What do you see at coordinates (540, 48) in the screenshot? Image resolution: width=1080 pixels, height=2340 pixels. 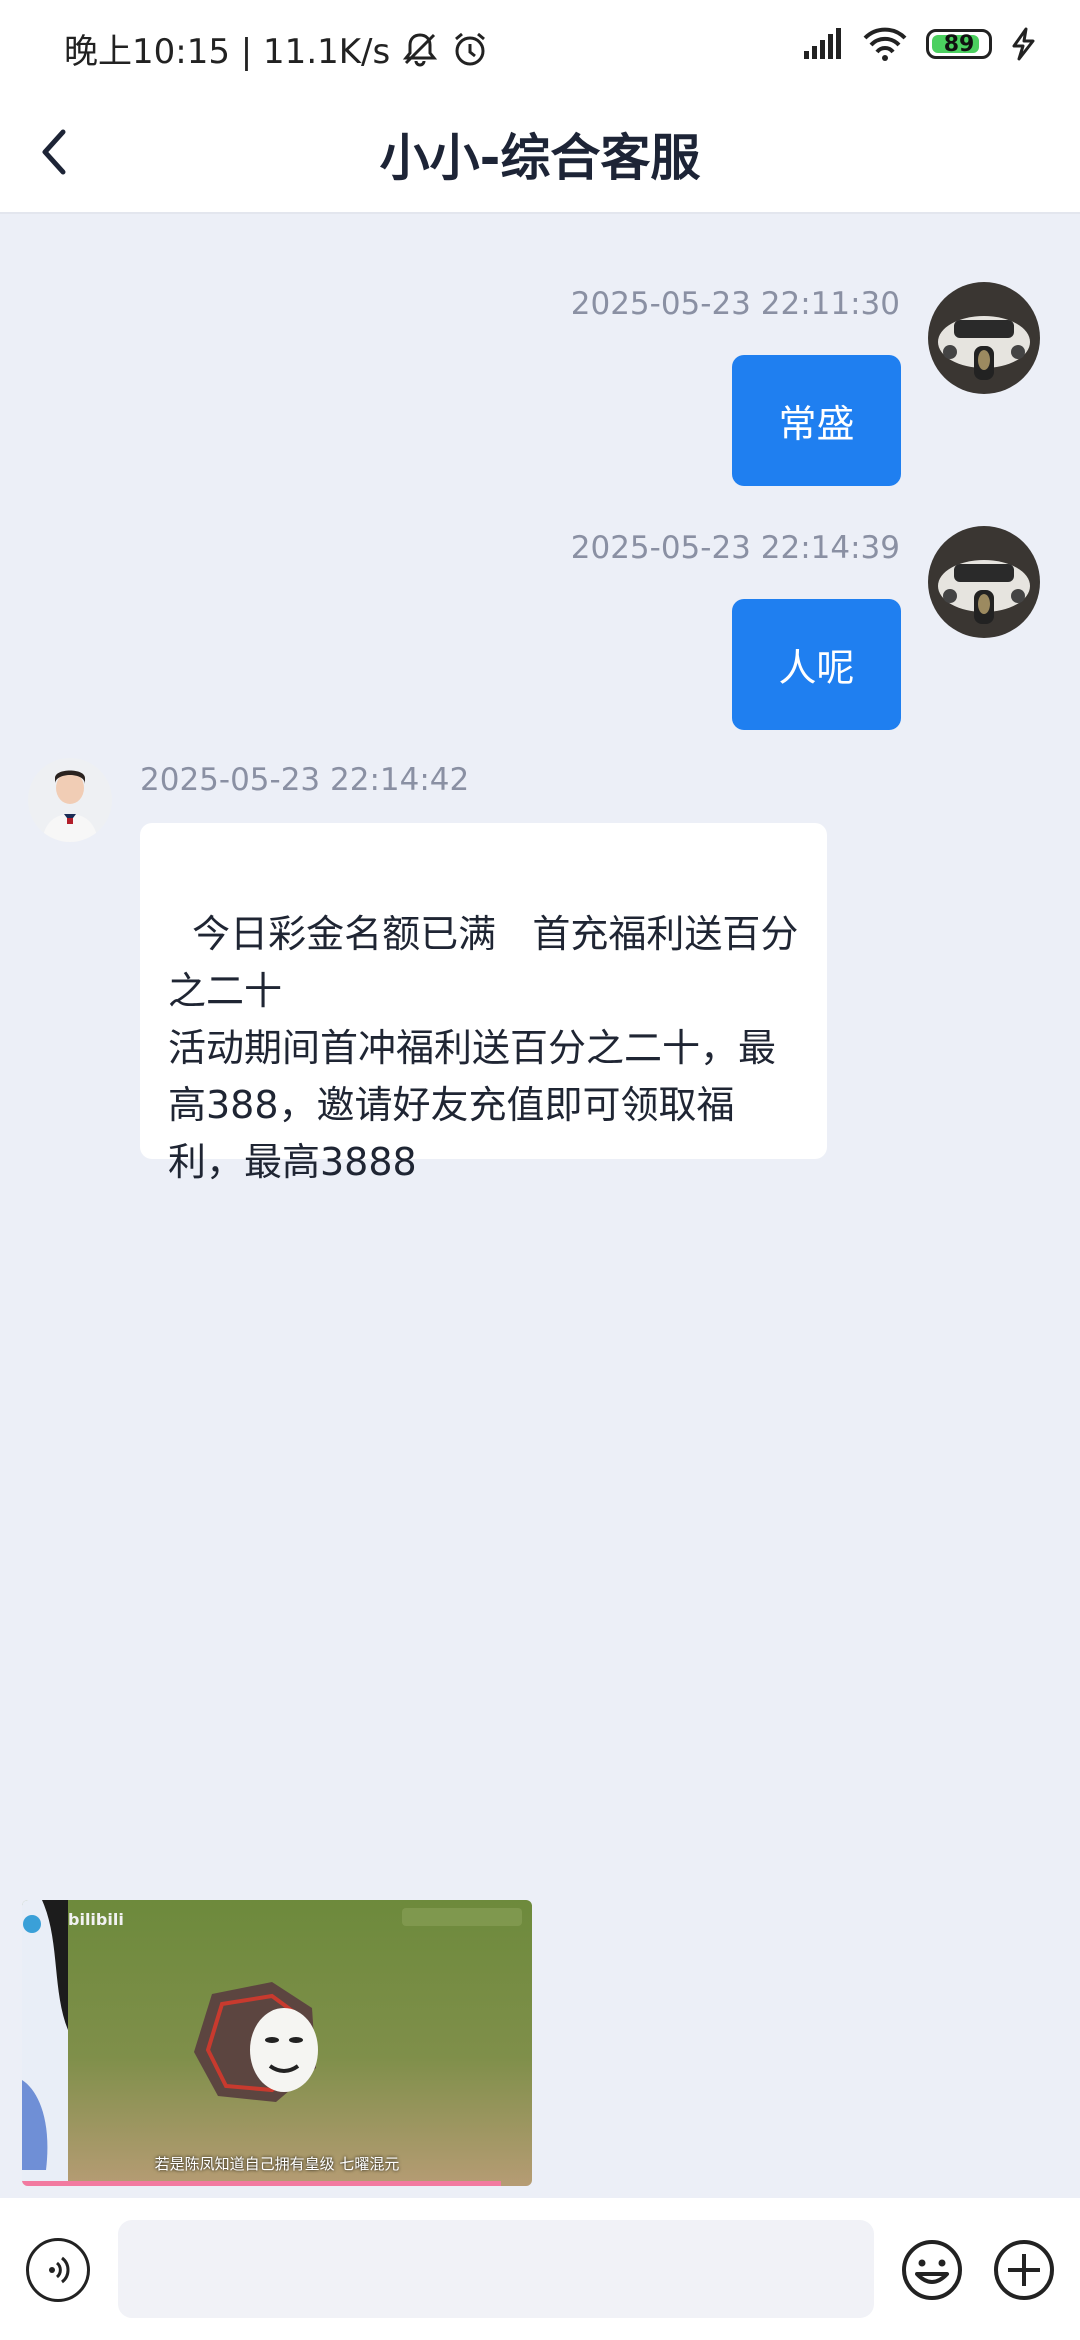 I see `status-bar: 晚上10:15 | 11.1K/s 89` at bounding box center [540, 48].